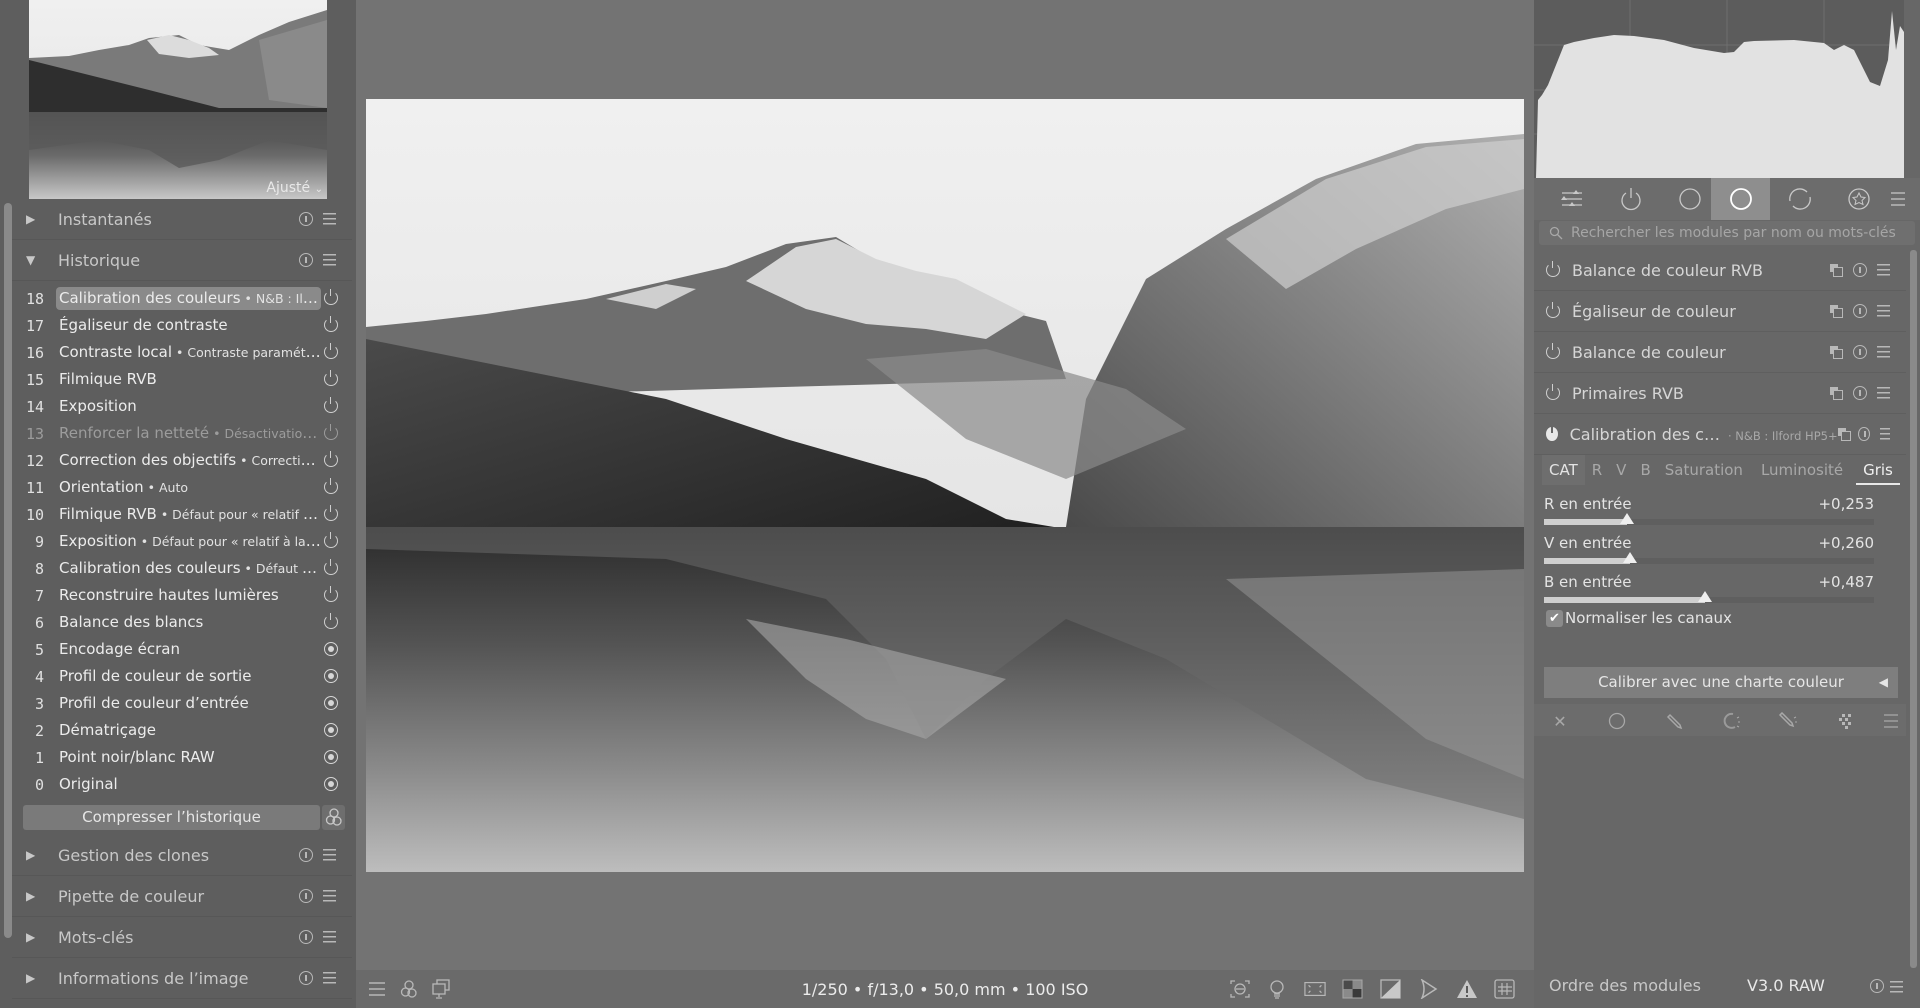  I want to click on tab-correct, so click(1799, 199).